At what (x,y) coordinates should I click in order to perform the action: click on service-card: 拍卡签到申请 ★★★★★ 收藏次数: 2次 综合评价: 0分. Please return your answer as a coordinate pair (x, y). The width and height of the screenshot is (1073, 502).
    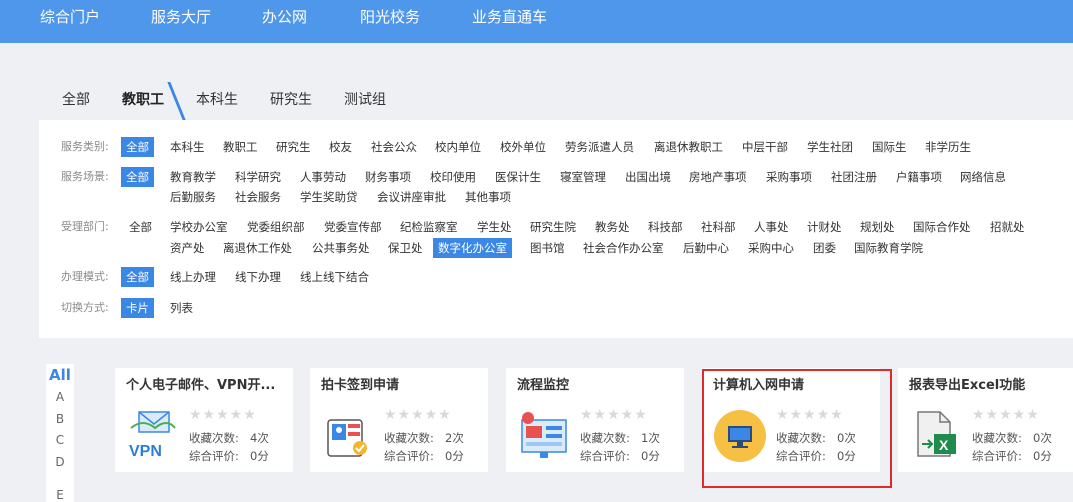
    Looking at the image, I should click on (399, 420).